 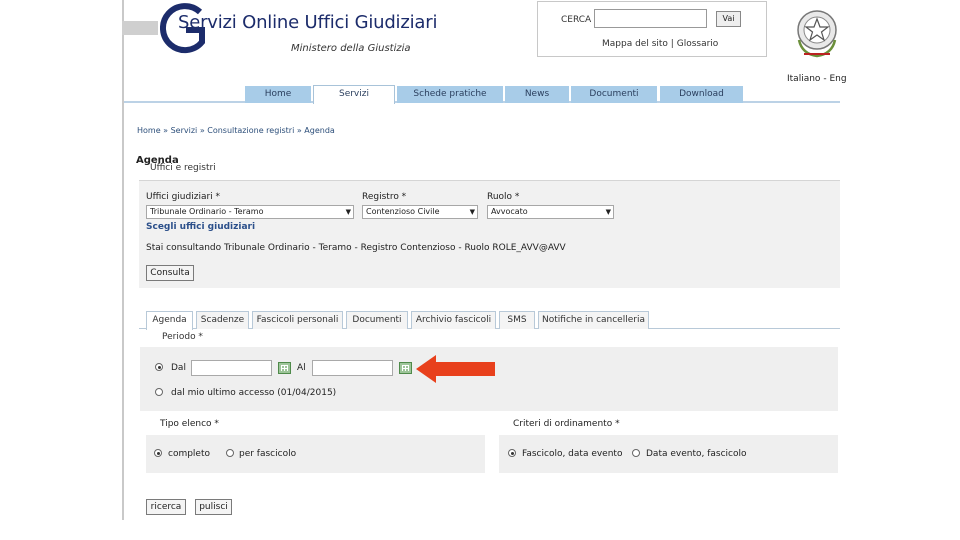 What do you see at coordinates (183, 197) in the screenshot?
I see `ufficio-label: Uffici giudiziari *` at bounding box center [183, 197].